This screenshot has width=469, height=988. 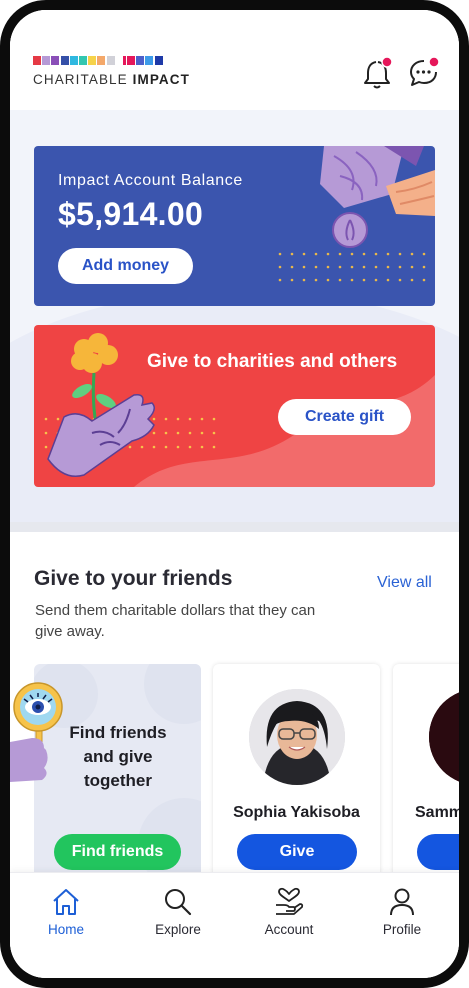 I want to click on app-header: CHARITABLE IMPACT, so click(x=234, y=60).